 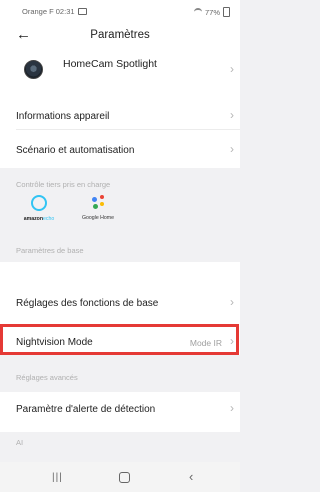 I want to click on page-title: Paramètres, so click(x=120, y=35).